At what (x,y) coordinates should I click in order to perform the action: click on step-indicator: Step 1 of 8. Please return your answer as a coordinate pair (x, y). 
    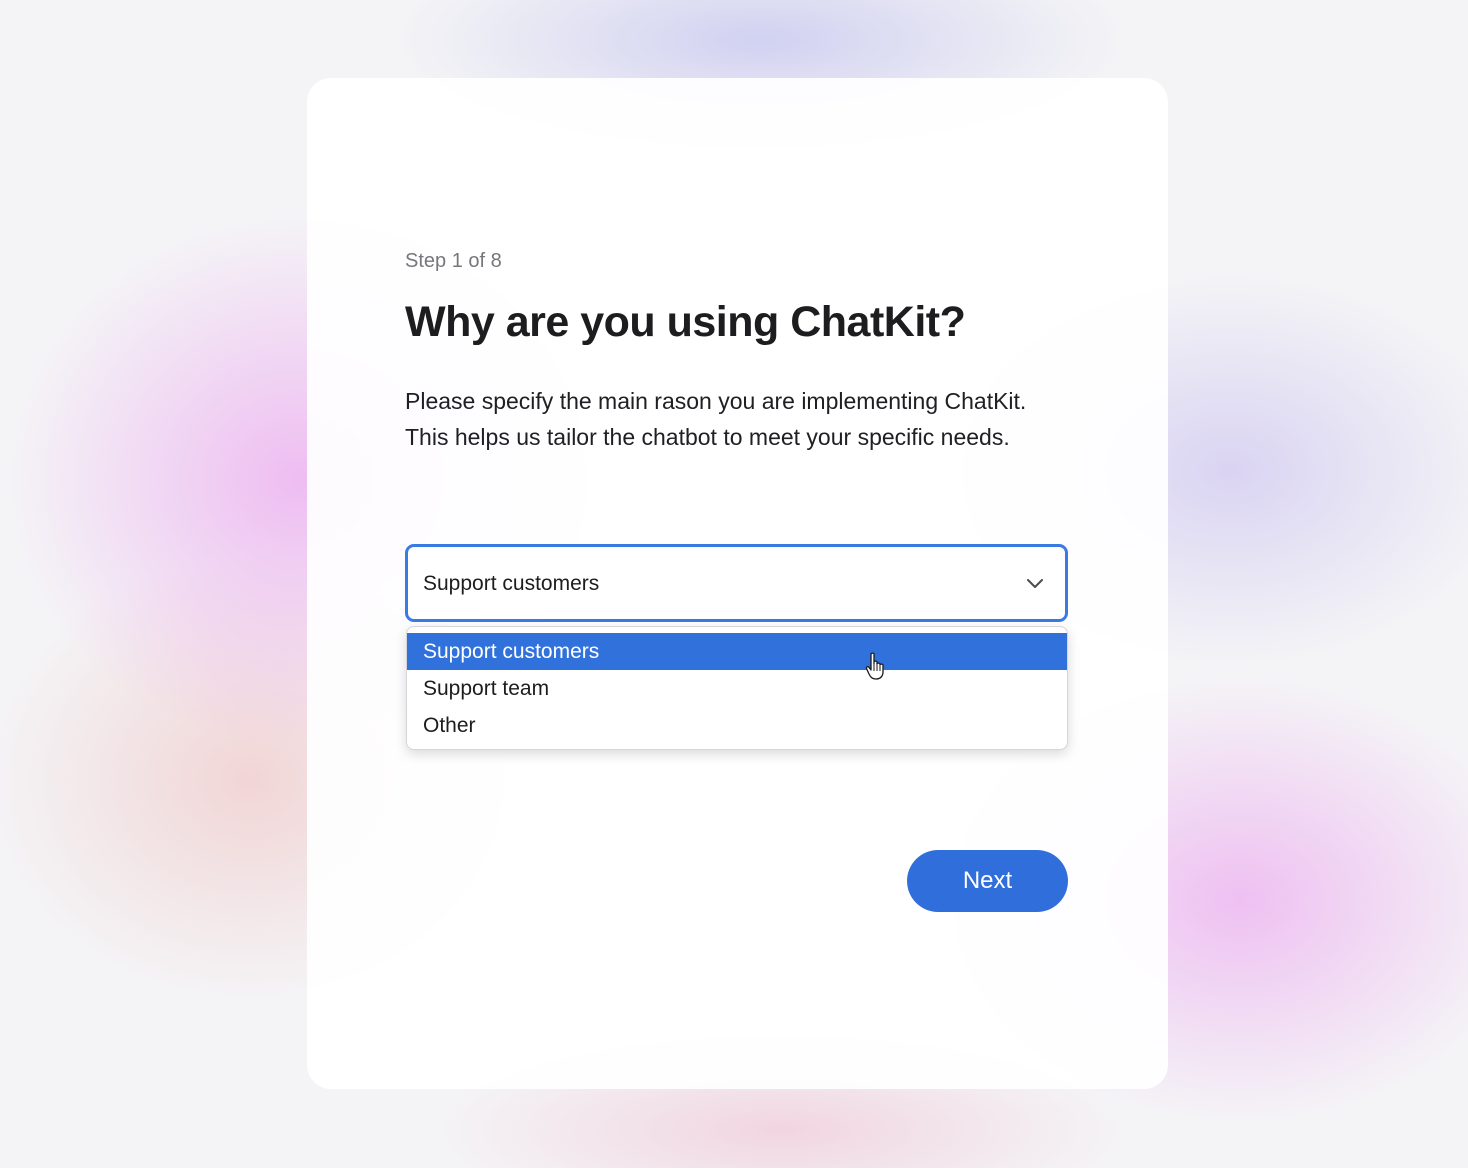
    Looking at the image, I should click on (453, 261).